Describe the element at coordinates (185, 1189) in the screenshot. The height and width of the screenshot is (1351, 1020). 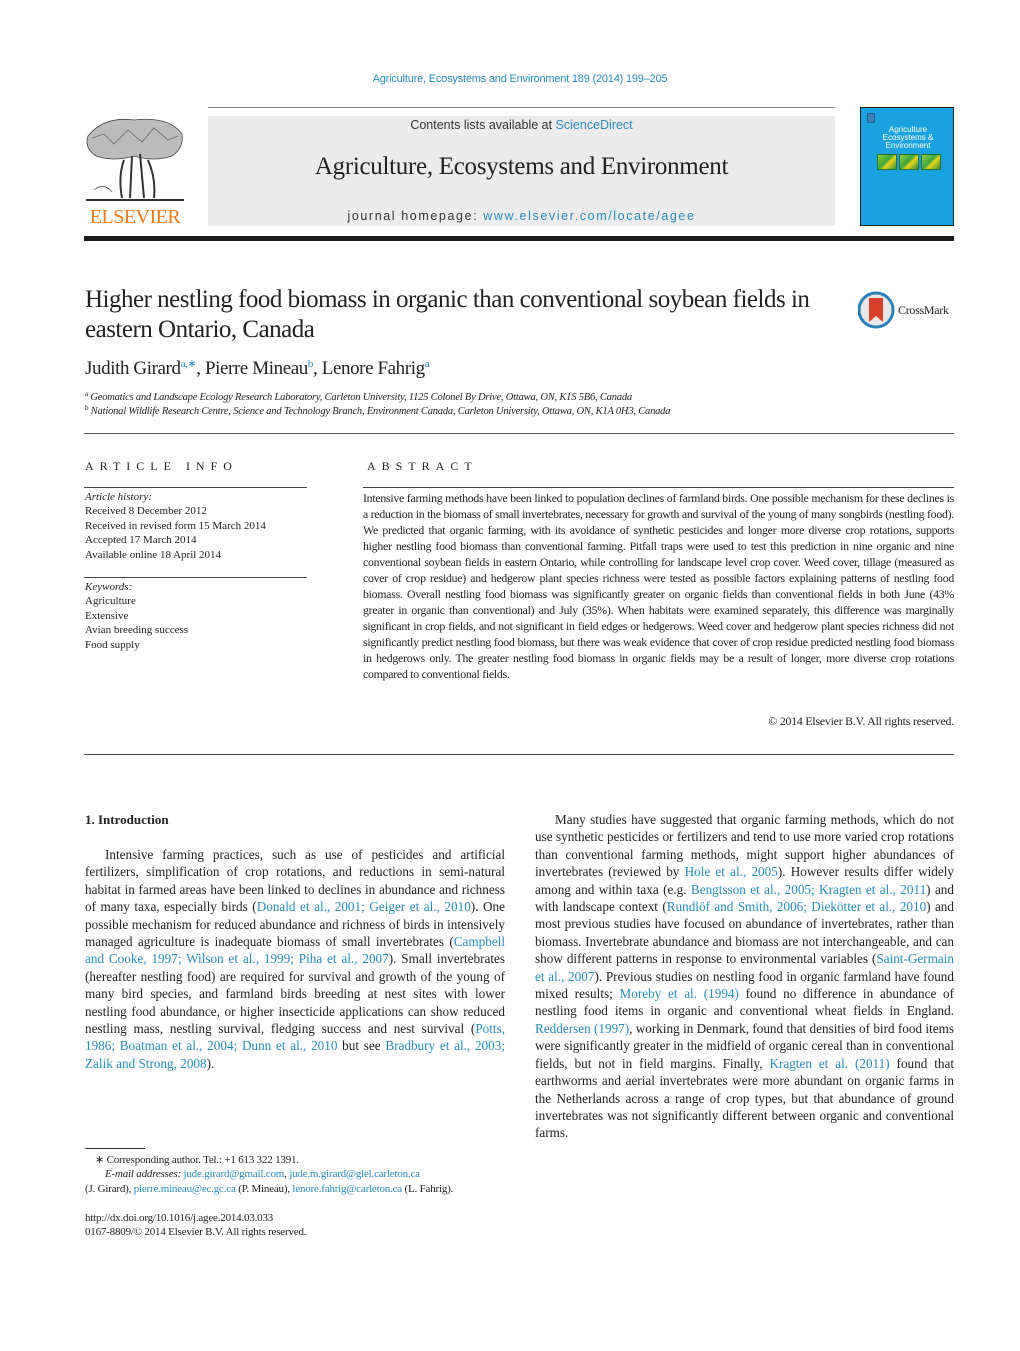
I see `email-link: pierre.mineau@ec.gc.ca` at that location.